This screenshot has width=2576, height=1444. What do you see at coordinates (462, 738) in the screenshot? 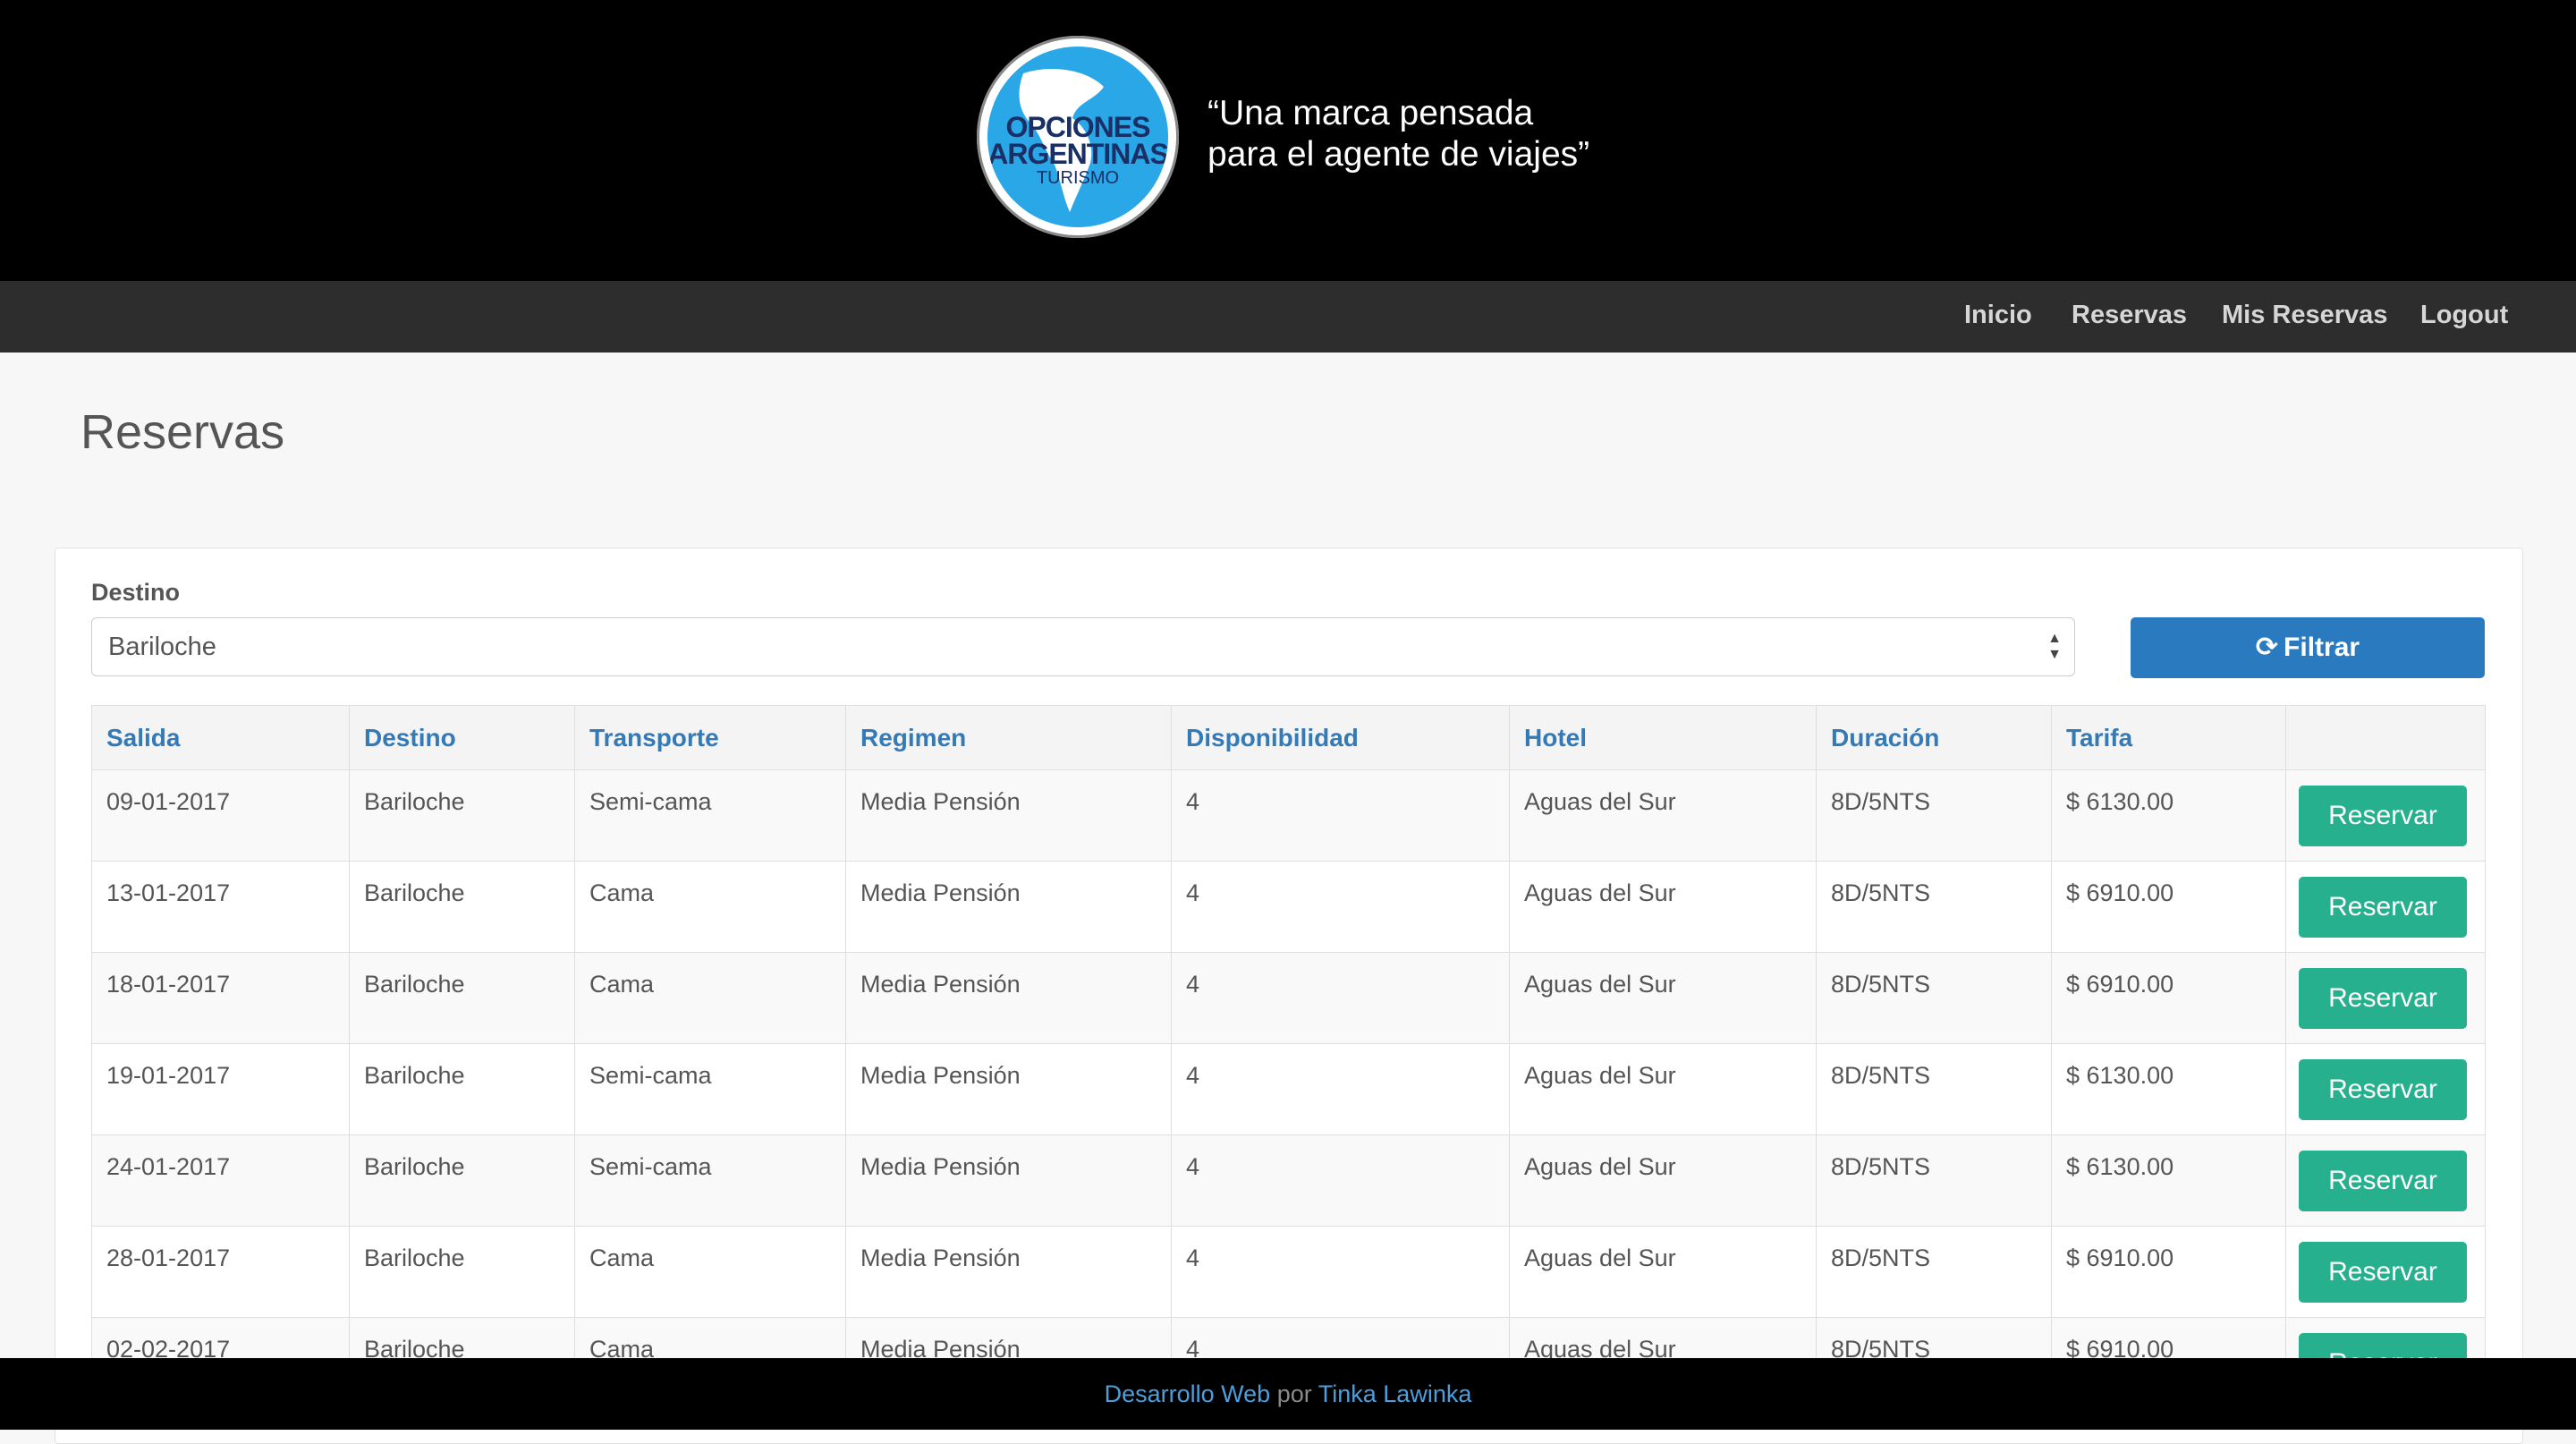
I see `col-header-destino: Destino` at bounding box center [462, 738].